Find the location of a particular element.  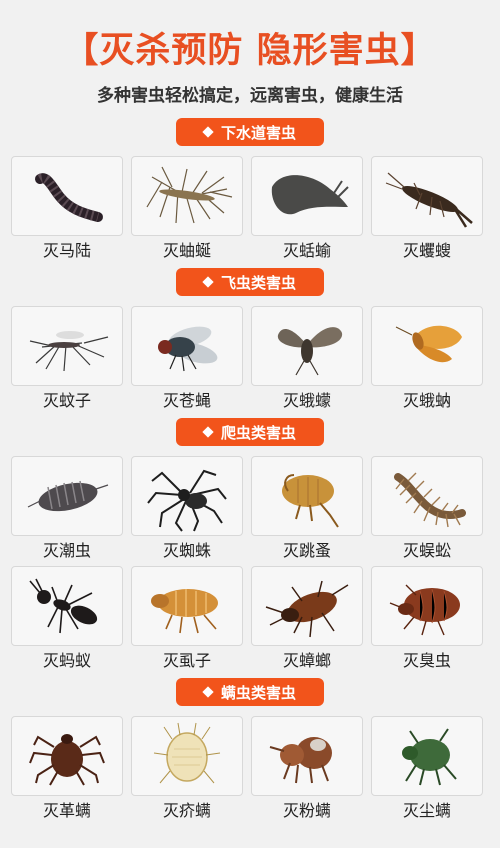

spider-icon is located at coordinates (187, 500).